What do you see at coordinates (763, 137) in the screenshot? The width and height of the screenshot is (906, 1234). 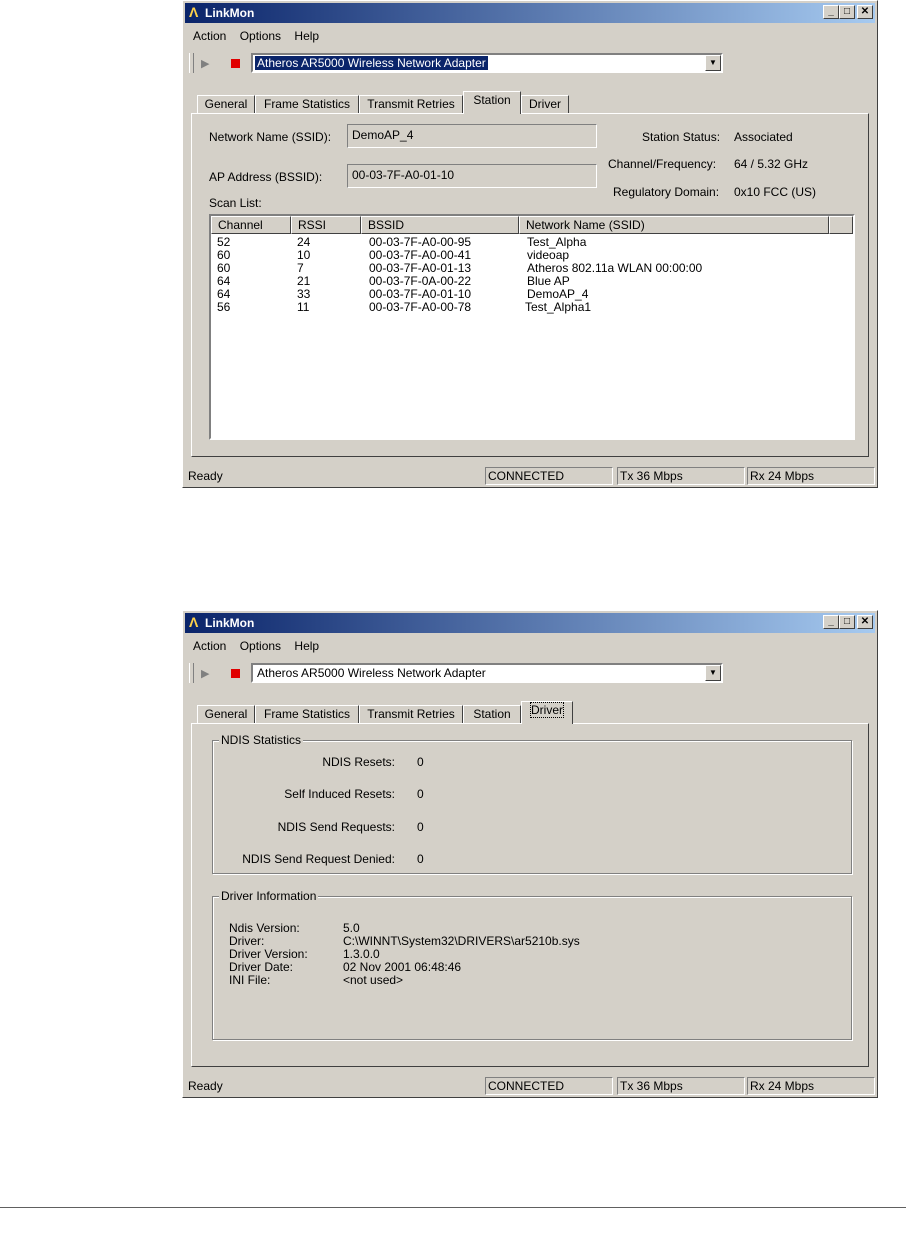 I see `station-status-value: Associated` at bounding box center [763, 137].